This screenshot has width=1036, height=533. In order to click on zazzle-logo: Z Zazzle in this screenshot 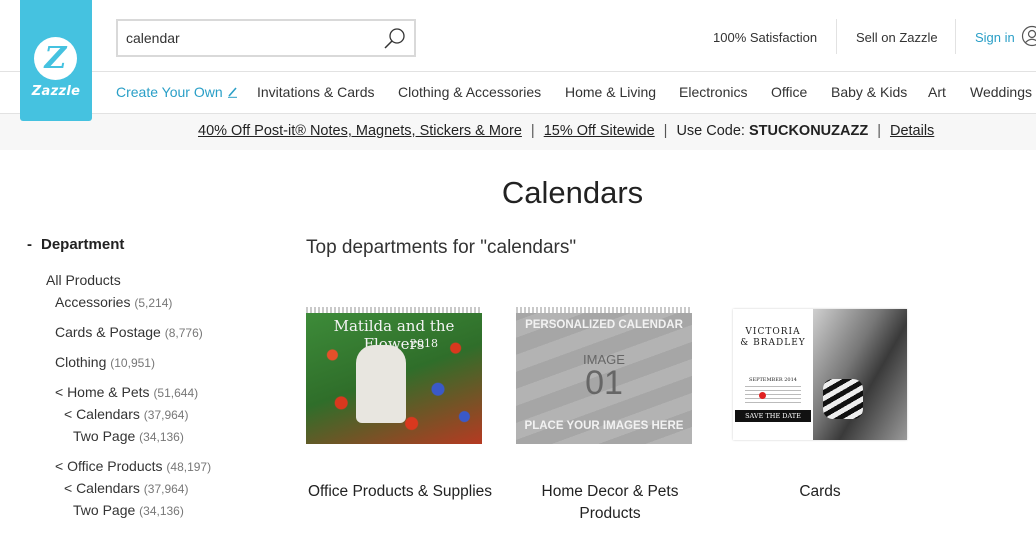, I will do `click(56, 60)`.